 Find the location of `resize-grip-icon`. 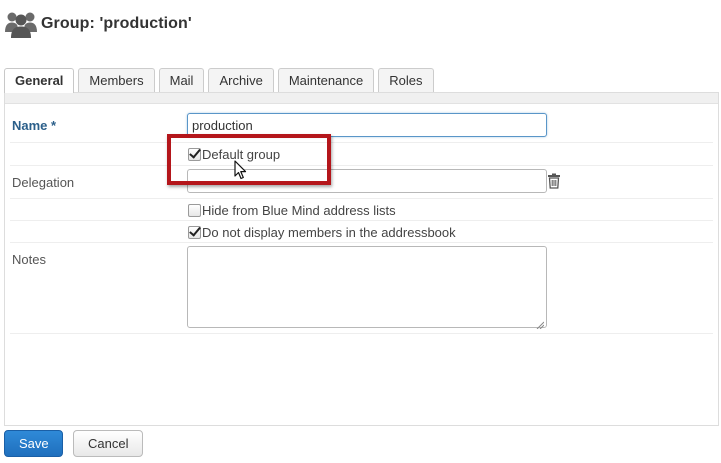

resize-grip-icon is located at coordinates (540, 323).